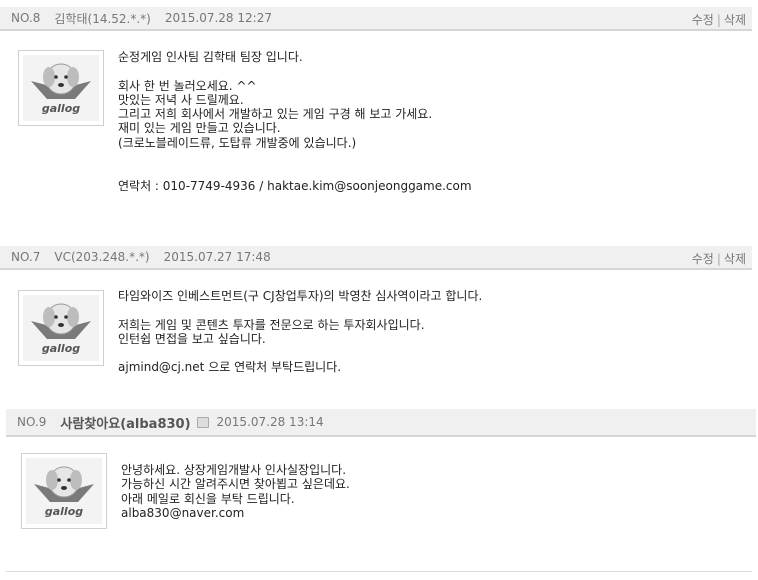 This screenshot has height=580, width=758. I want to click on comment-date: 2015.07.28 12:27, so click(218, 18).